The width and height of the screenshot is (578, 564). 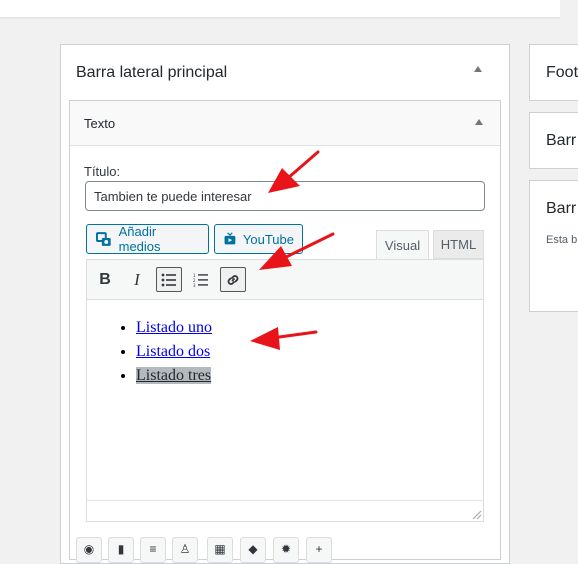 I want to click on list-item: Listado tres, so click(x=174, y=376).